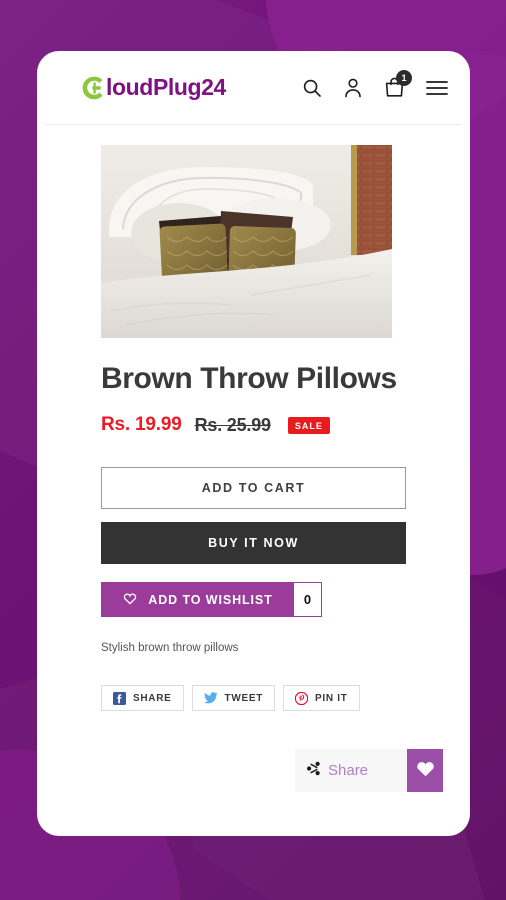  Describe the element at coordinates (141, 425) in the screenshot. I see `product-sale-price: Rs. 19.99` at that location.